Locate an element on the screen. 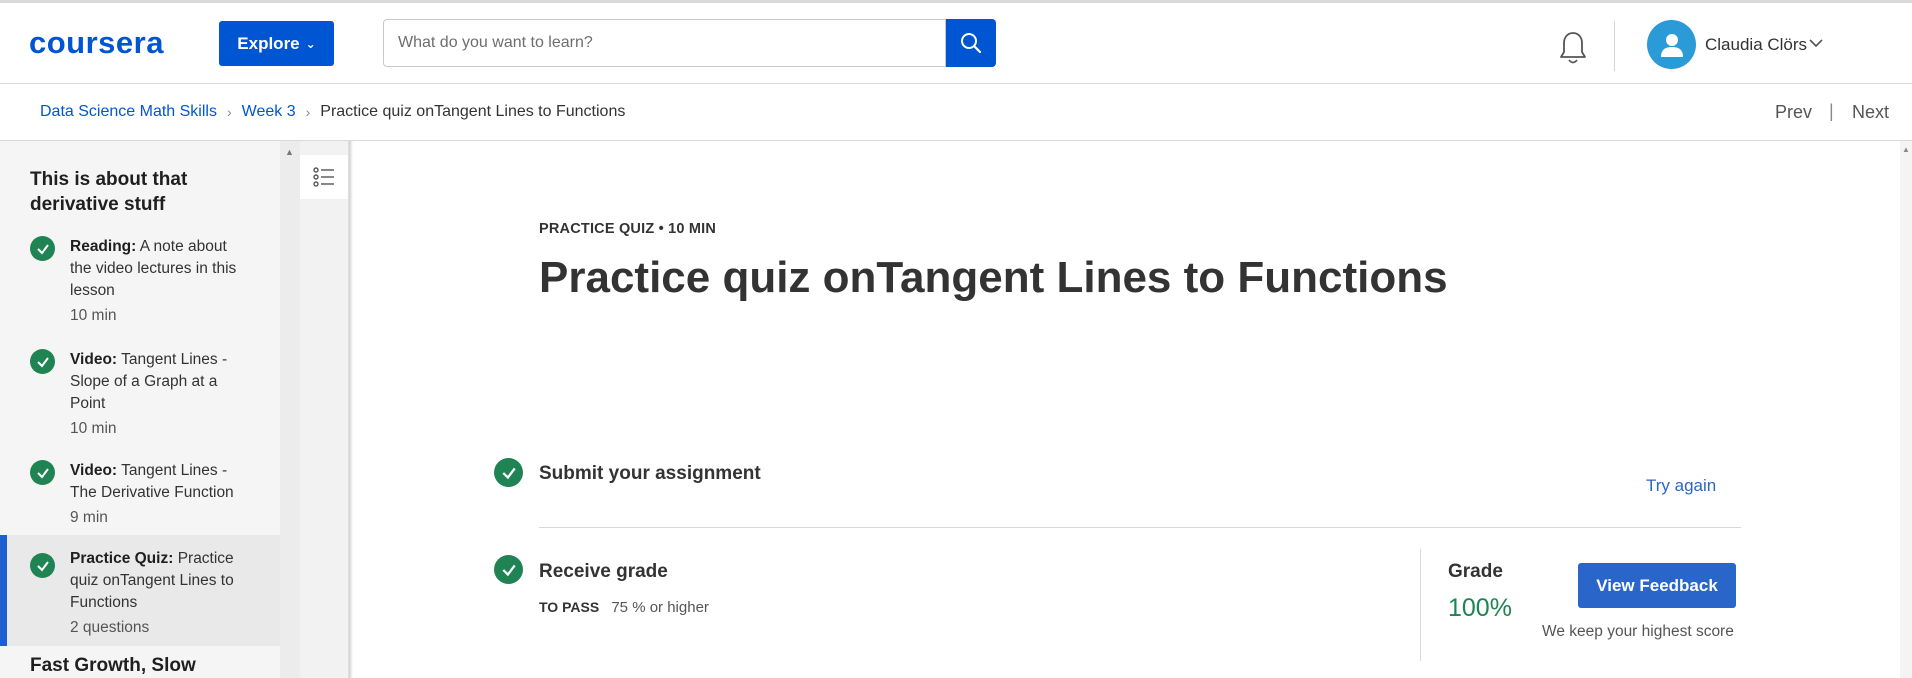 This screenshot has height=678, width=1912. top-navigation-bar: coursera Explore ⌄ Claudia Clörs is located at coordinates (956, 43).